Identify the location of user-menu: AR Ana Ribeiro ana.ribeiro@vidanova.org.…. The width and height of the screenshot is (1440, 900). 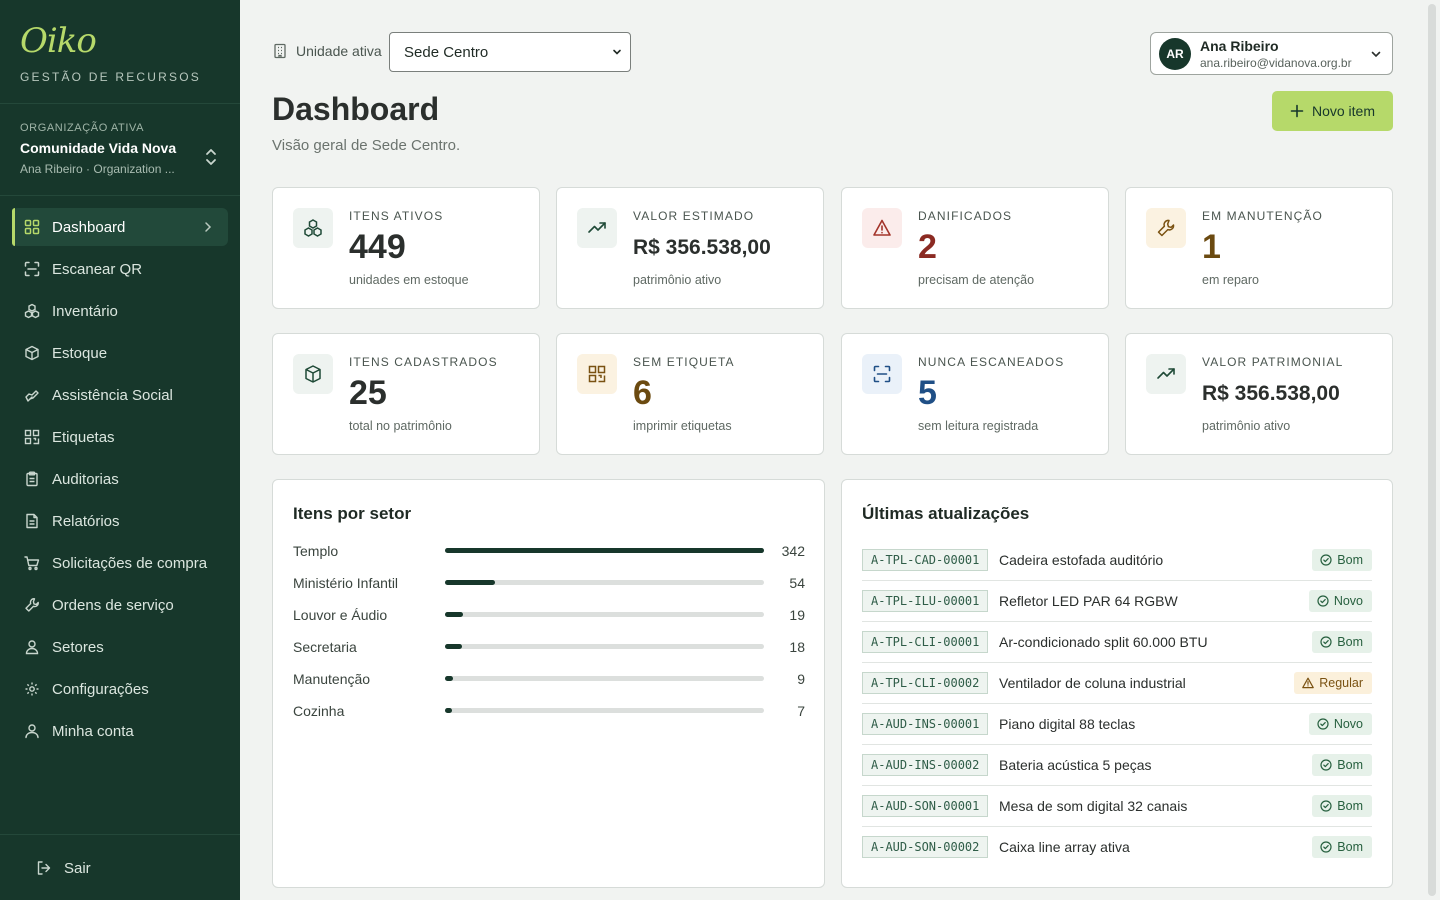
(1271, 53).